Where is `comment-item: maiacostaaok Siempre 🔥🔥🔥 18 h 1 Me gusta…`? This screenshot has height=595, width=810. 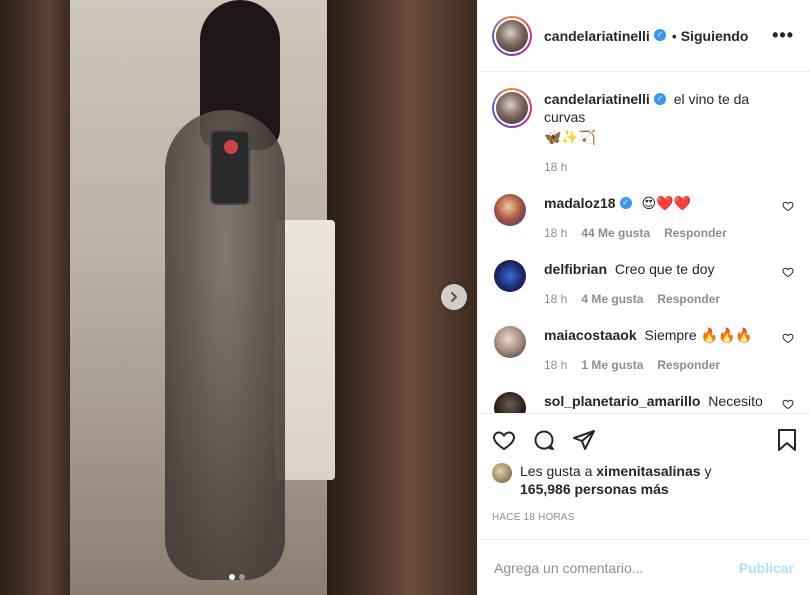
comment-item: maiacostaaok Siempre 🔥🔥🔥 18 h 1 Me gusta… is located at coordinates (643, 349).